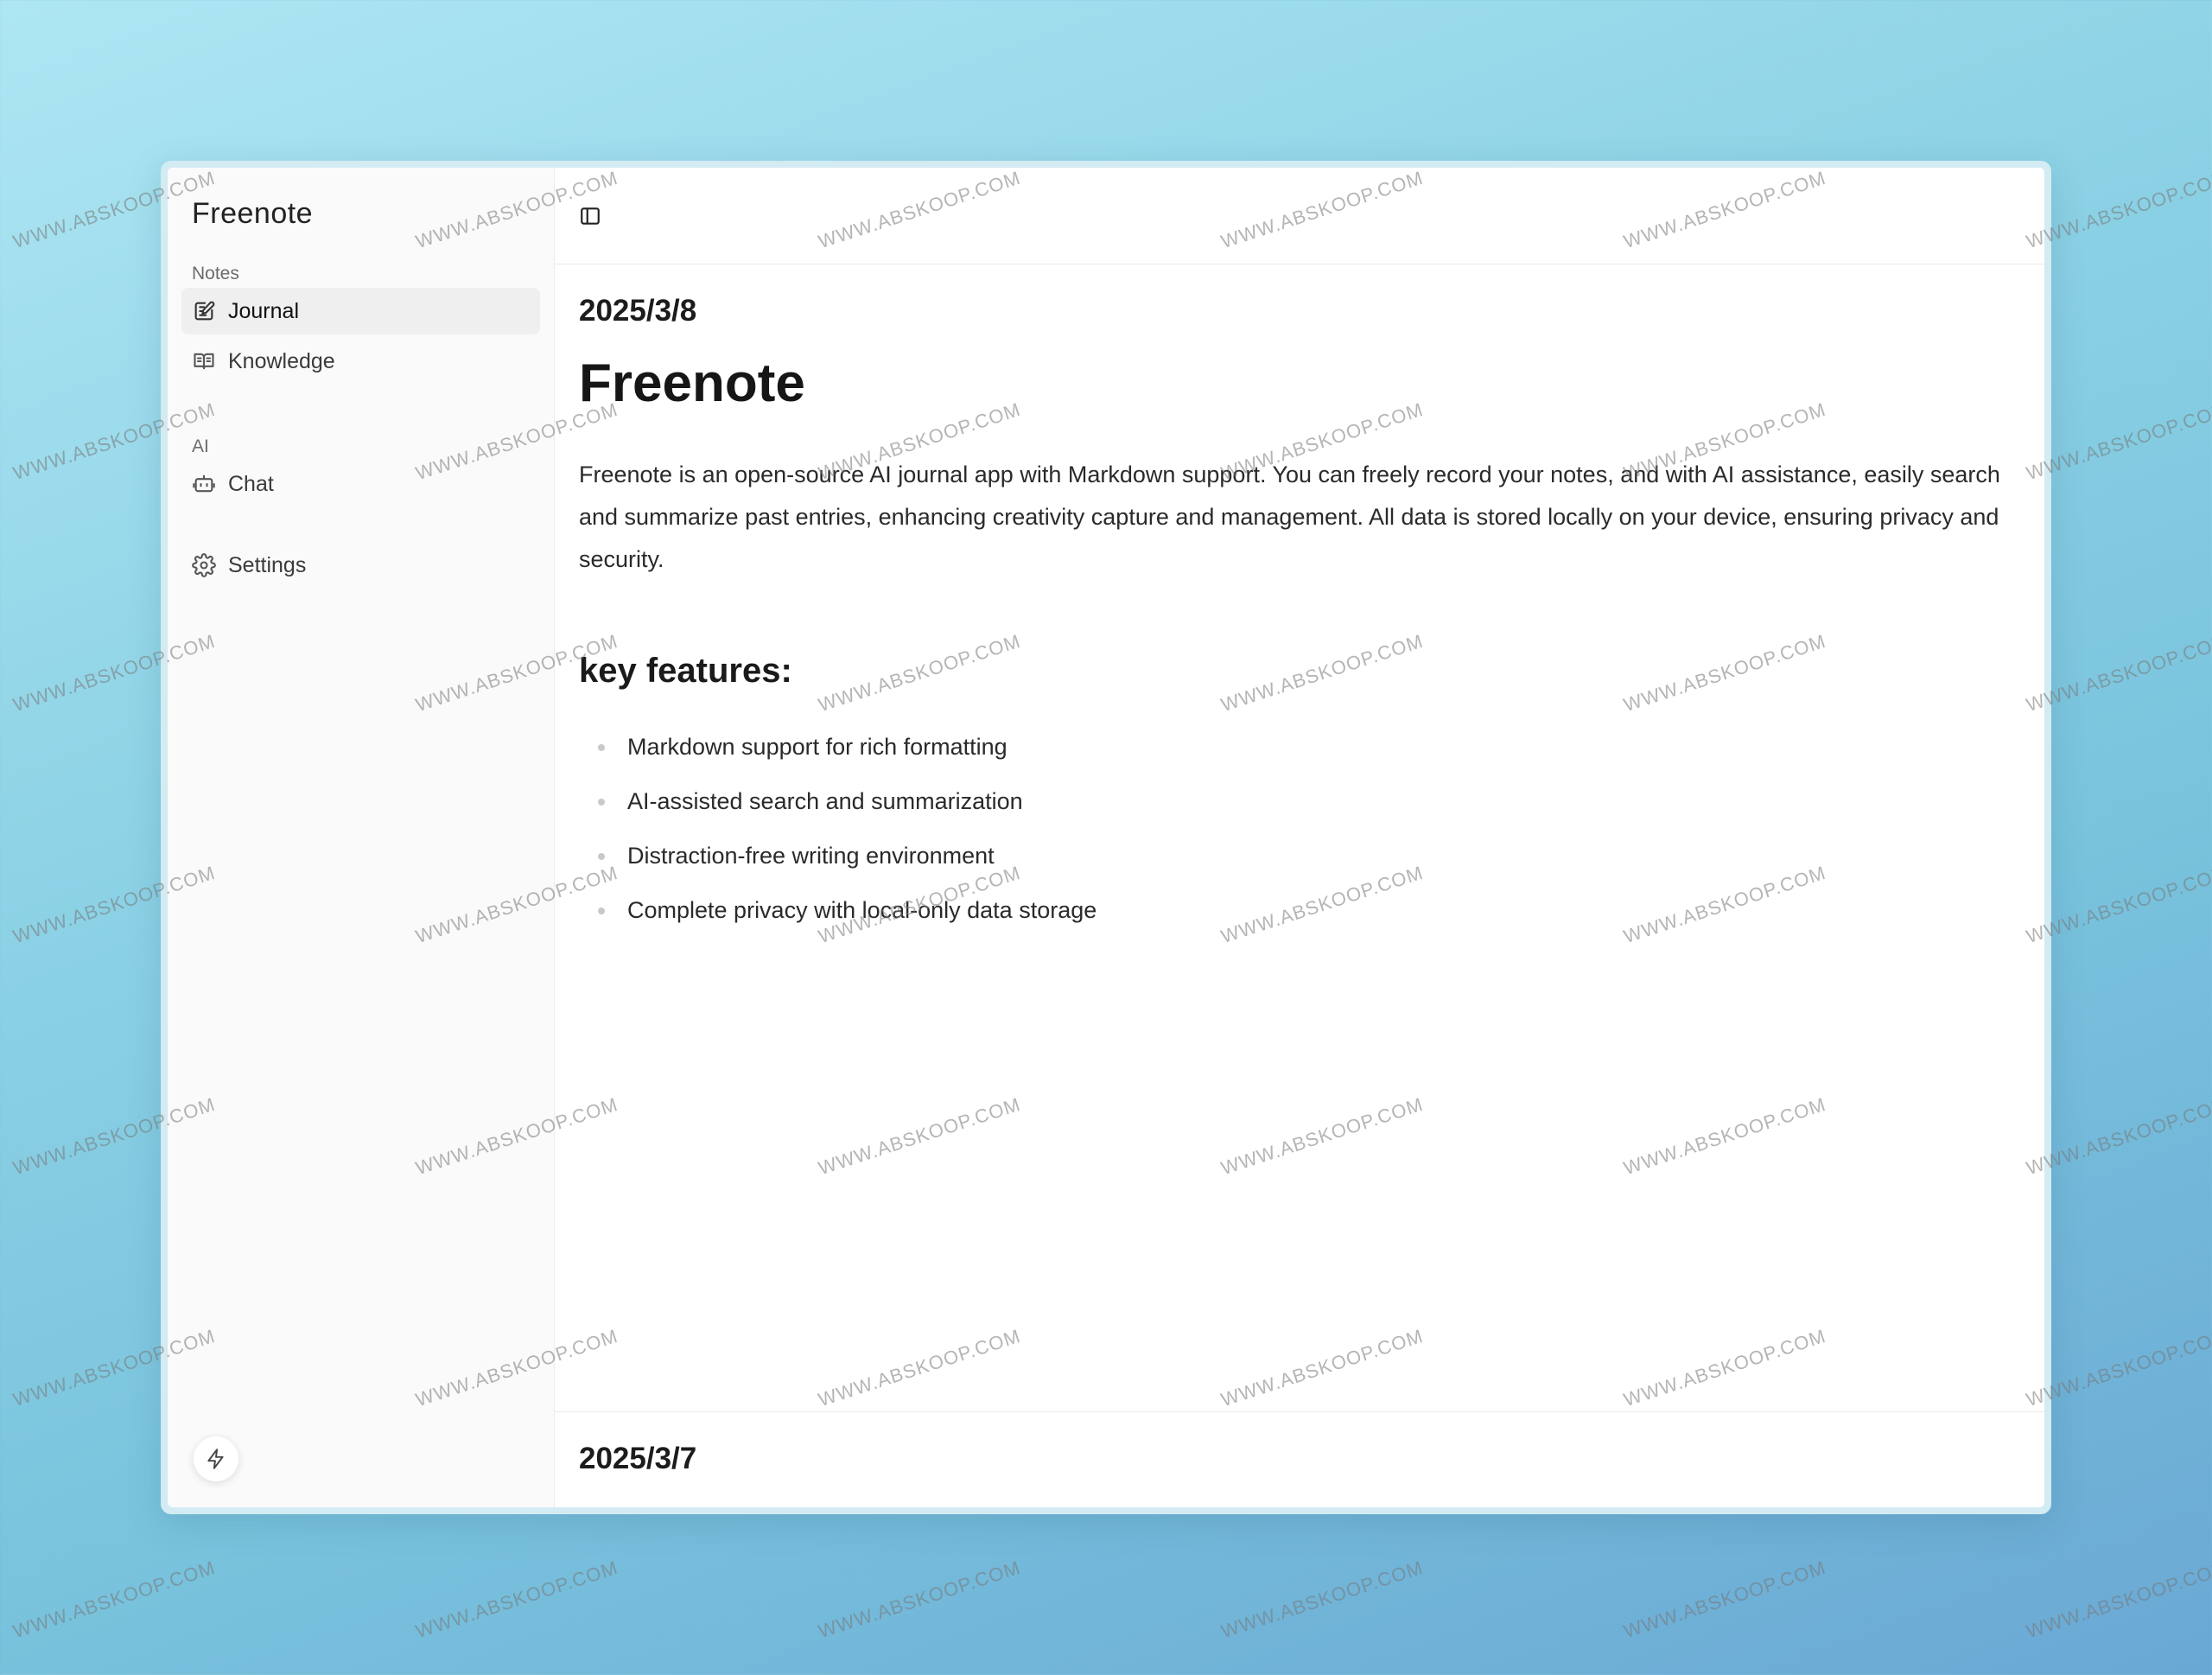 The height and width of the screenshot is (1675, 2212). I want to click on sidebar-item-journal: Journal, so click(360, 311).